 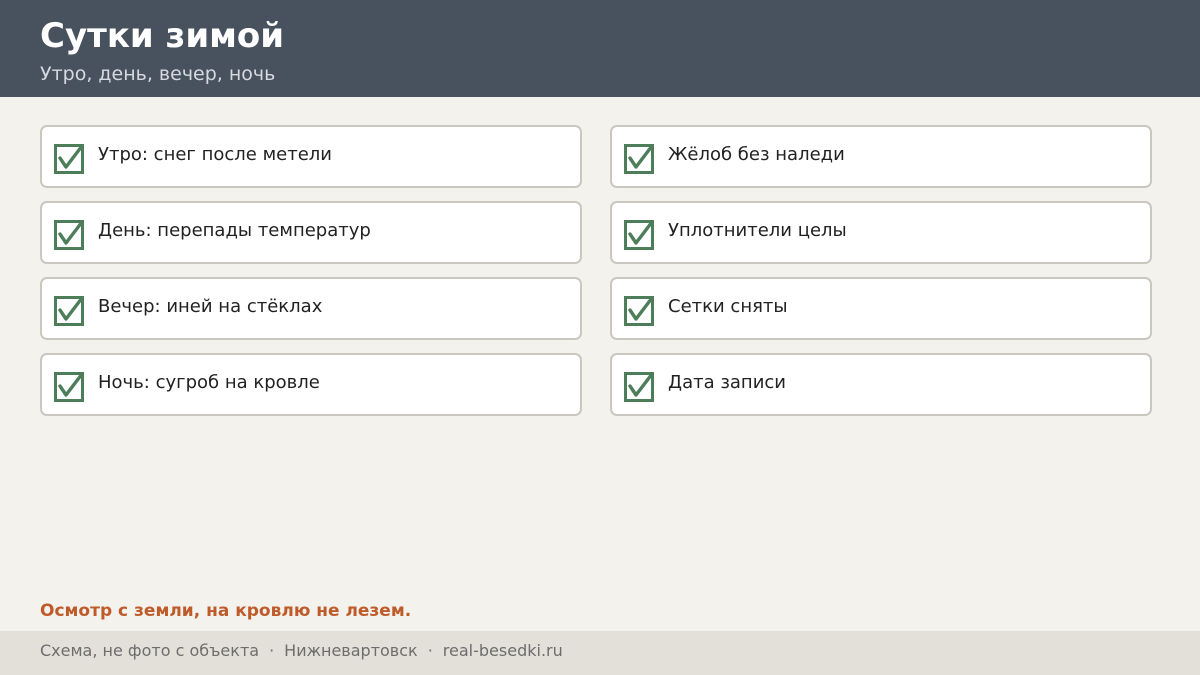 I want to click on checklist-item: Уплотнители целы, so click(x=881, y=232).